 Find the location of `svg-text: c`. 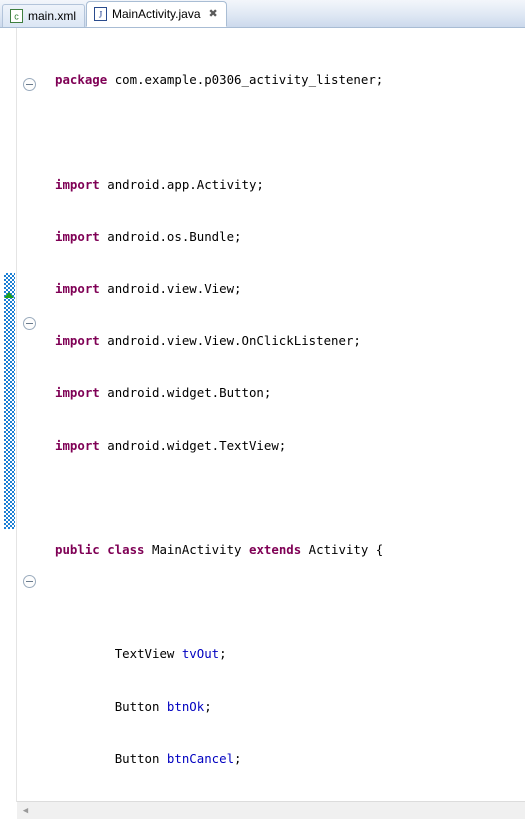

svg-text: c is located at coordinates (16, 17).